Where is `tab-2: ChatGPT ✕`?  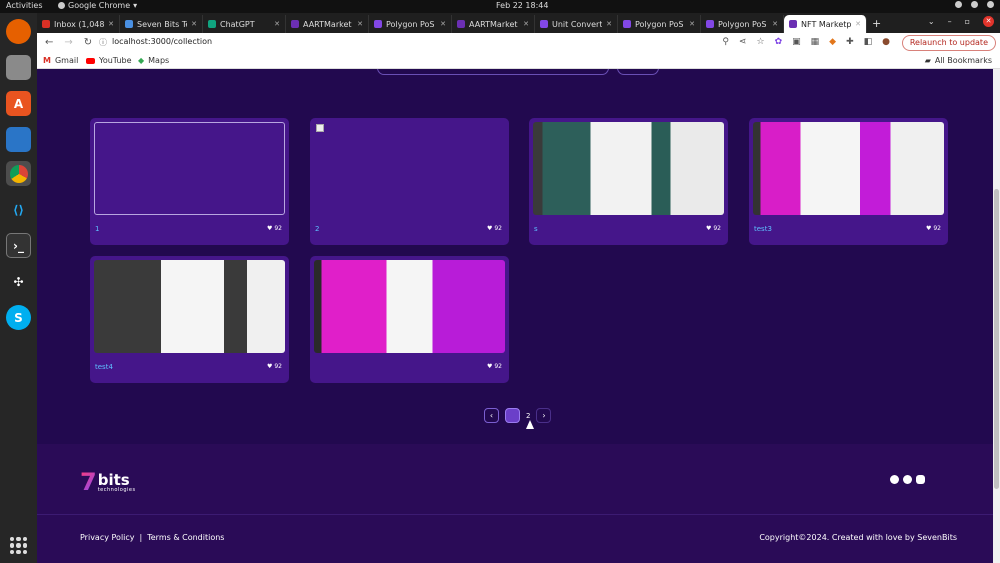
tab-2: ChatGPT ✕ is located at coordinates (244, 24).